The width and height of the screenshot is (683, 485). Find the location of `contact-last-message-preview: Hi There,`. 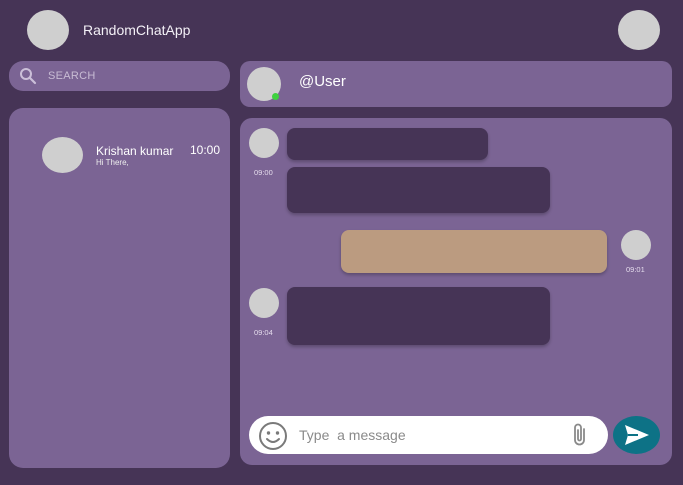

contact-last-message-preview: Hi There, is located at coordinates (112, 162).